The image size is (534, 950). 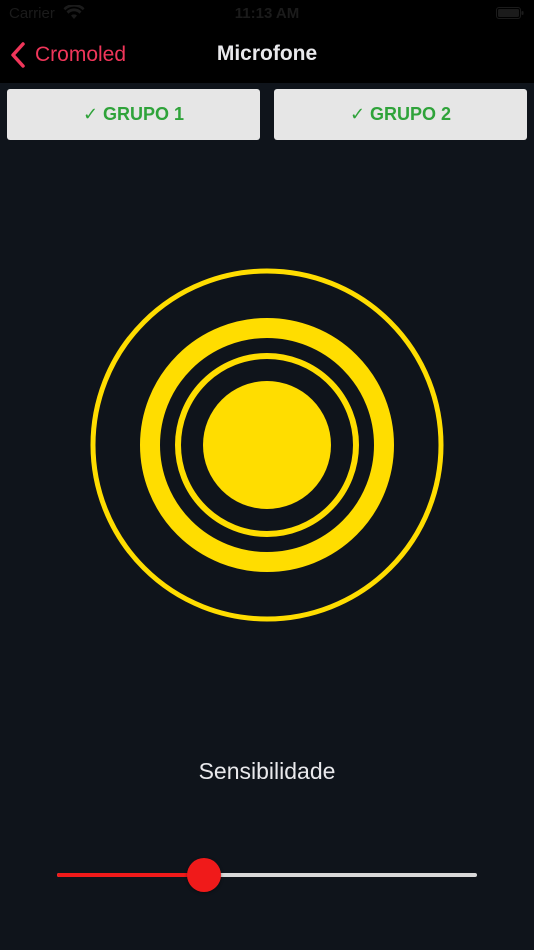 What do you see at coordinates (411, 114) in the screenshot?
I see `group-2-label: GRUPO 2` at bounding box center [411, 114].